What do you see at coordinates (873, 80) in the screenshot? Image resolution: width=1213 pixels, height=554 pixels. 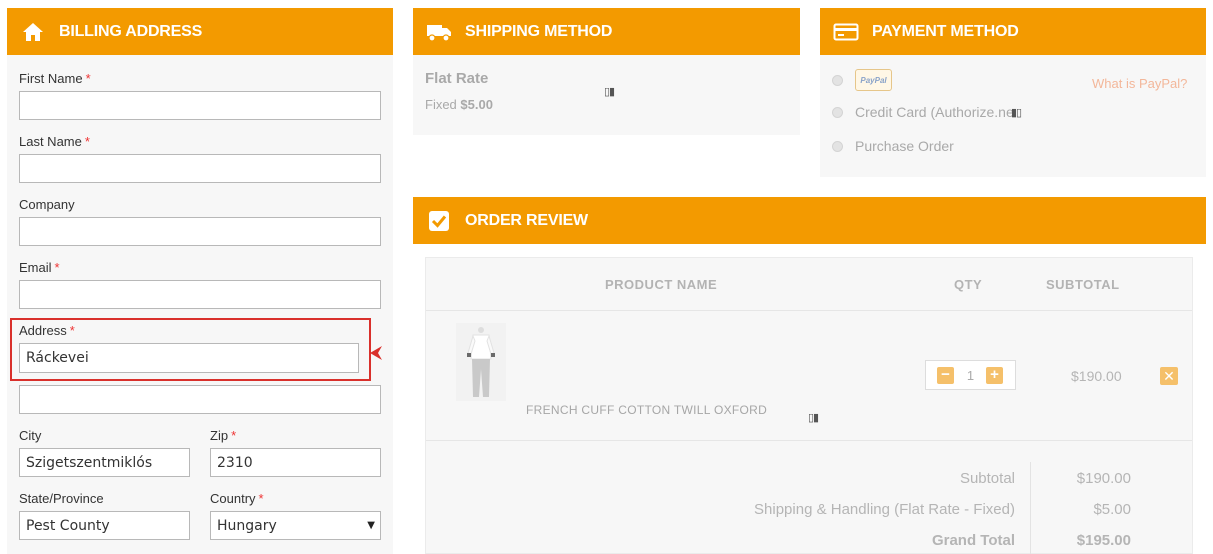 I see `paypal-logo: PayPal` at bounding box center [873, 80].